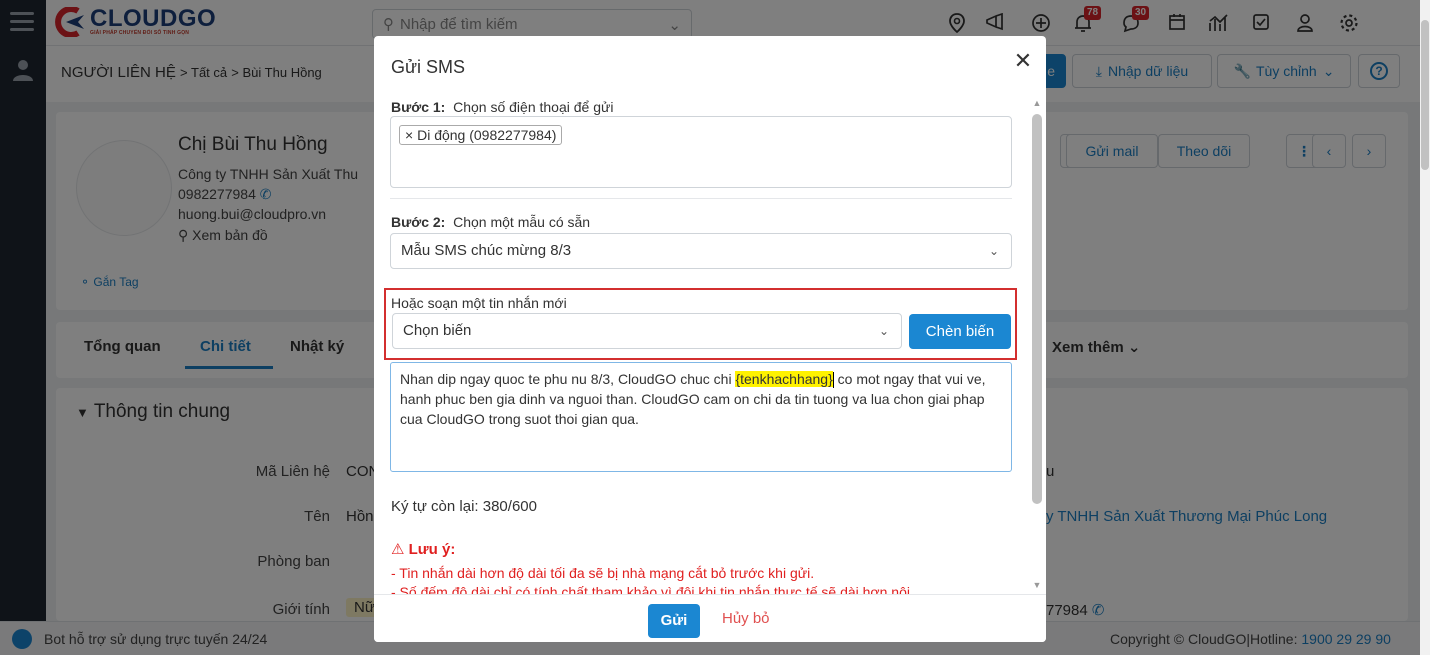  What do you see at coordinates (428, 67) in the screenshot?
I see `modal-title: Gửi SMS` at bounding box center [428, 67].